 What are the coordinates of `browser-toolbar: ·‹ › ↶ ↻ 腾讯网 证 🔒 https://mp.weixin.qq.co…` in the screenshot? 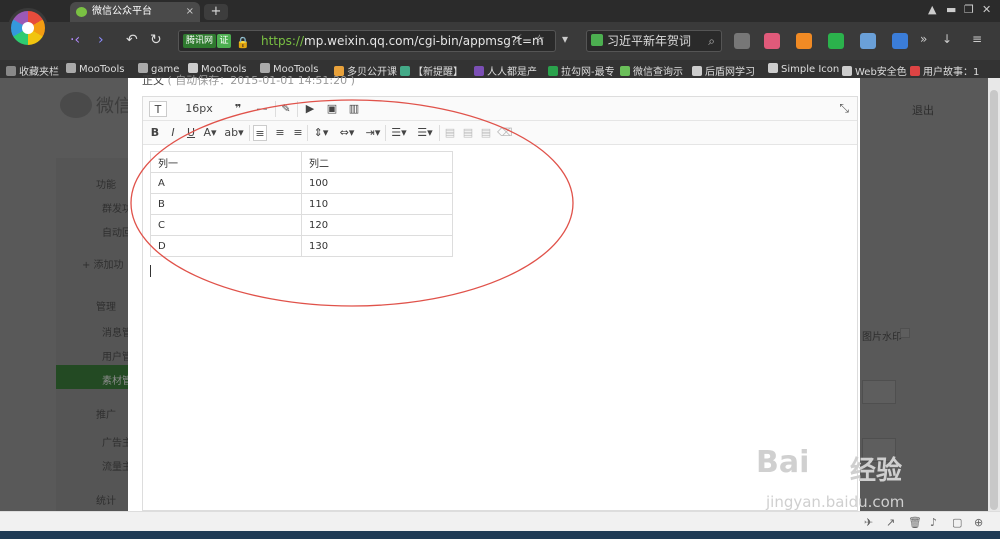 It's located at (500, 41).